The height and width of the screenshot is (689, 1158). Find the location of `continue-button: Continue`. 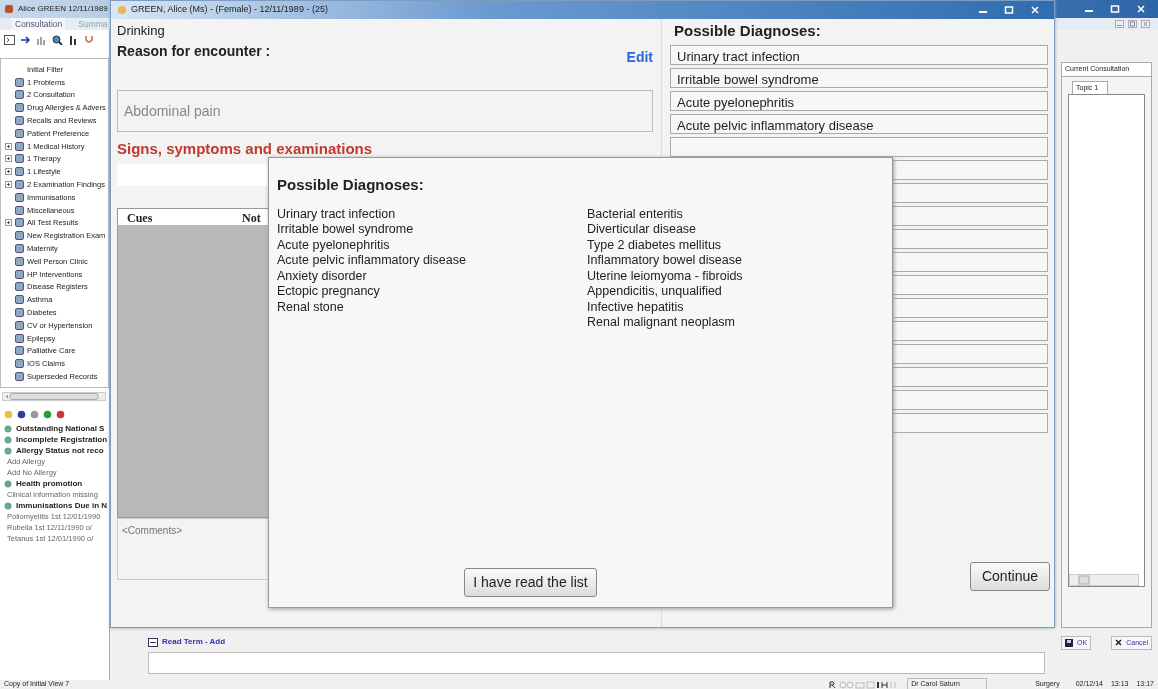

continue-button: Continue is located at coordinates (1010, 576).